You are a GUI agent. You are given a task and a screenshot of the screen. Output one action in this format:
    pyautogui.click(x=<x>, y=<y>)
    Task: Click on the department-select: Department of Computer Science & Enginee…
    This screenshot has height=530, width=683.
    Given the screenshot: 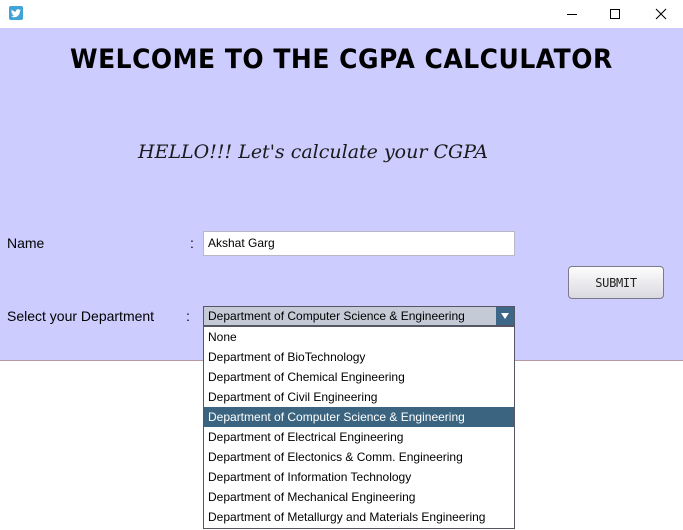 What is the action you would take?
    pyautogui.click(x=359, y=316)
    